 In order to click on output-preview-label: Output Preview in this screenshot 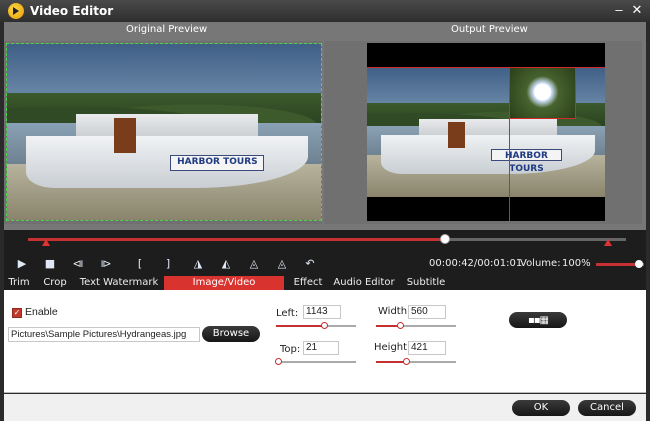, I will do `click(489, 29)`.